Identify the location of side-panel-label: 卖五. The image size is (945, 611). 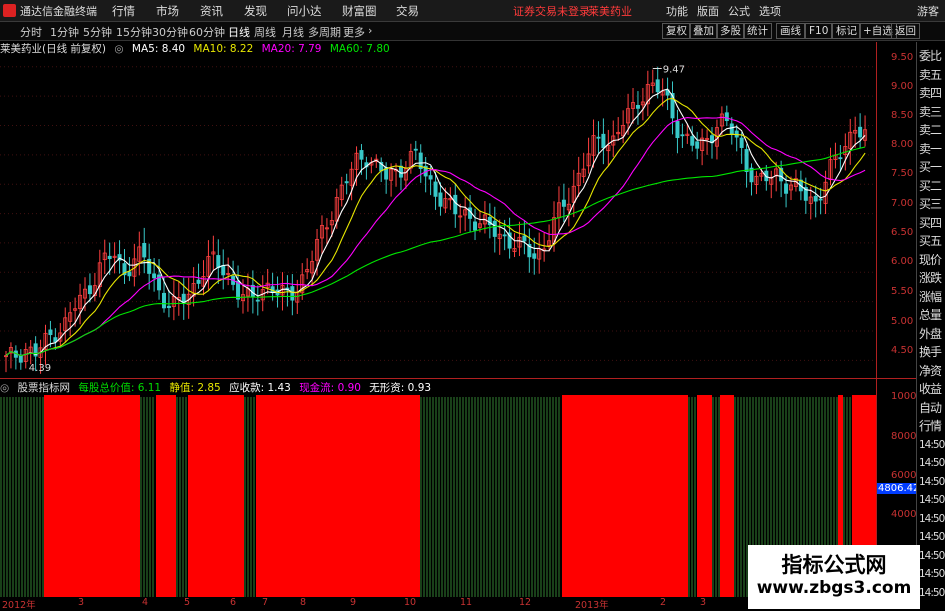
(930, 74).